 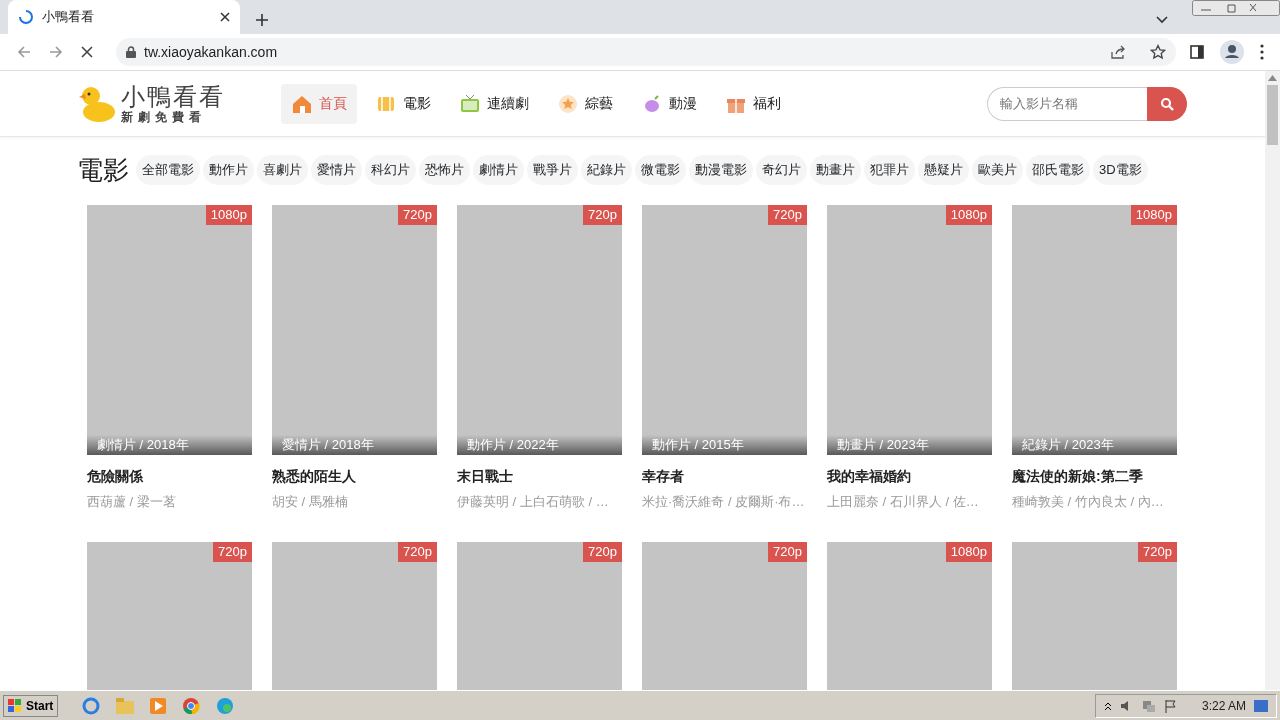 I want to click on nav-link: 連續劇, so click(x=494, y=103).